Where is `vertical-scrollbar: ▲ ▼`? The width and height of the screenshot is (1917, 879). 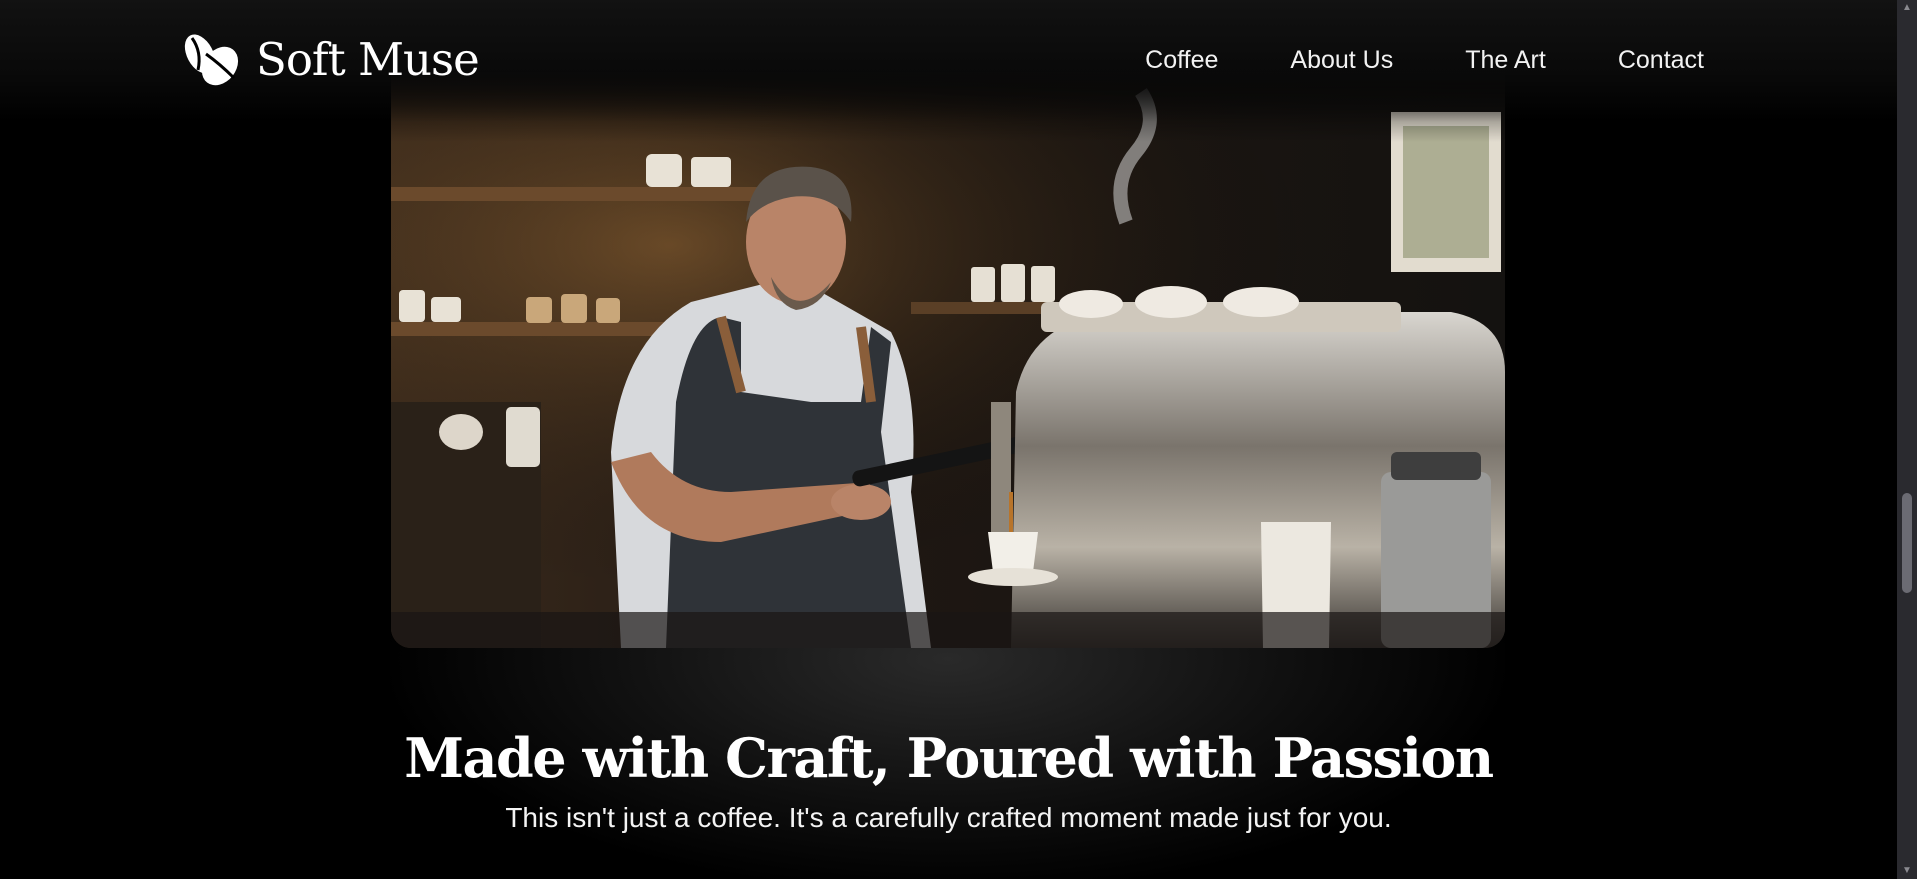
vertical-scrollbar: ▲ ▼ is located at coordinates (1907, 439).